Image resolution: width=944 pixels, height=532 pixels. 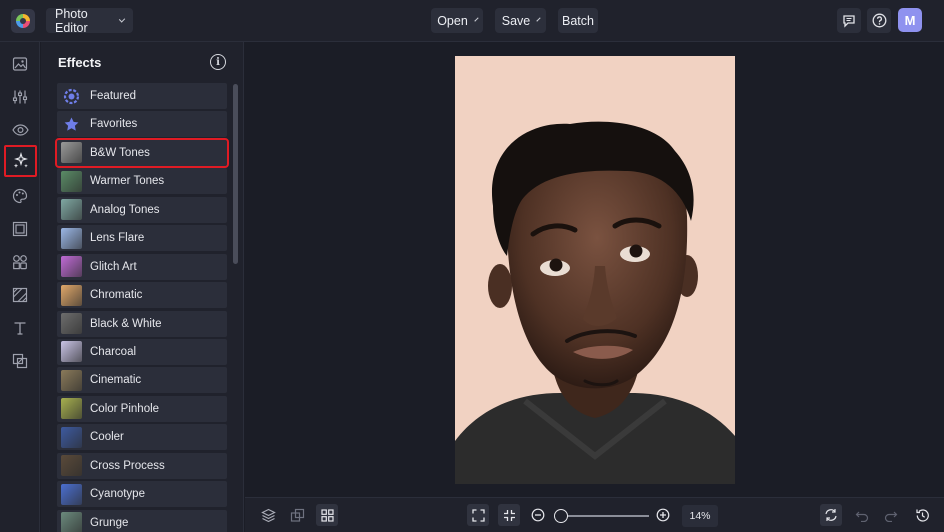 What do you see at coordinates (910, 20) in the screenshot?
I see `user-avatar: M` at bounding box center [910, 20].